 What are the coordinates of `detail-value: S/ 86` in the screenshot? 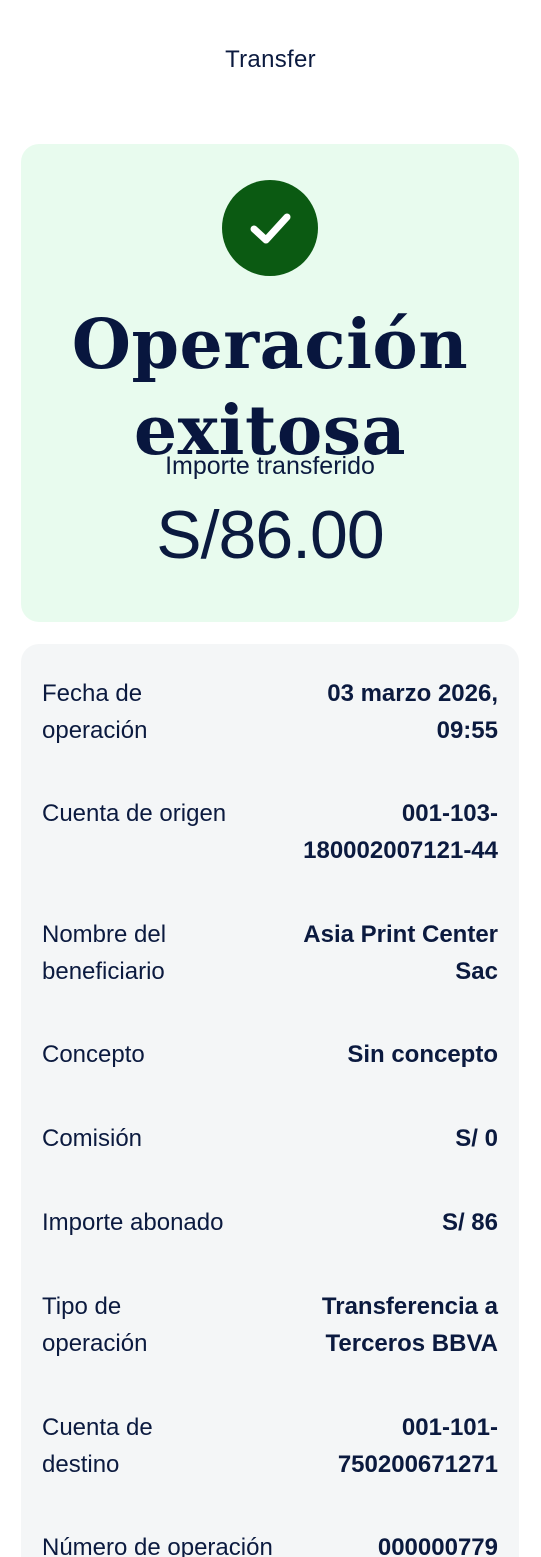 It's located at (381, 1222).